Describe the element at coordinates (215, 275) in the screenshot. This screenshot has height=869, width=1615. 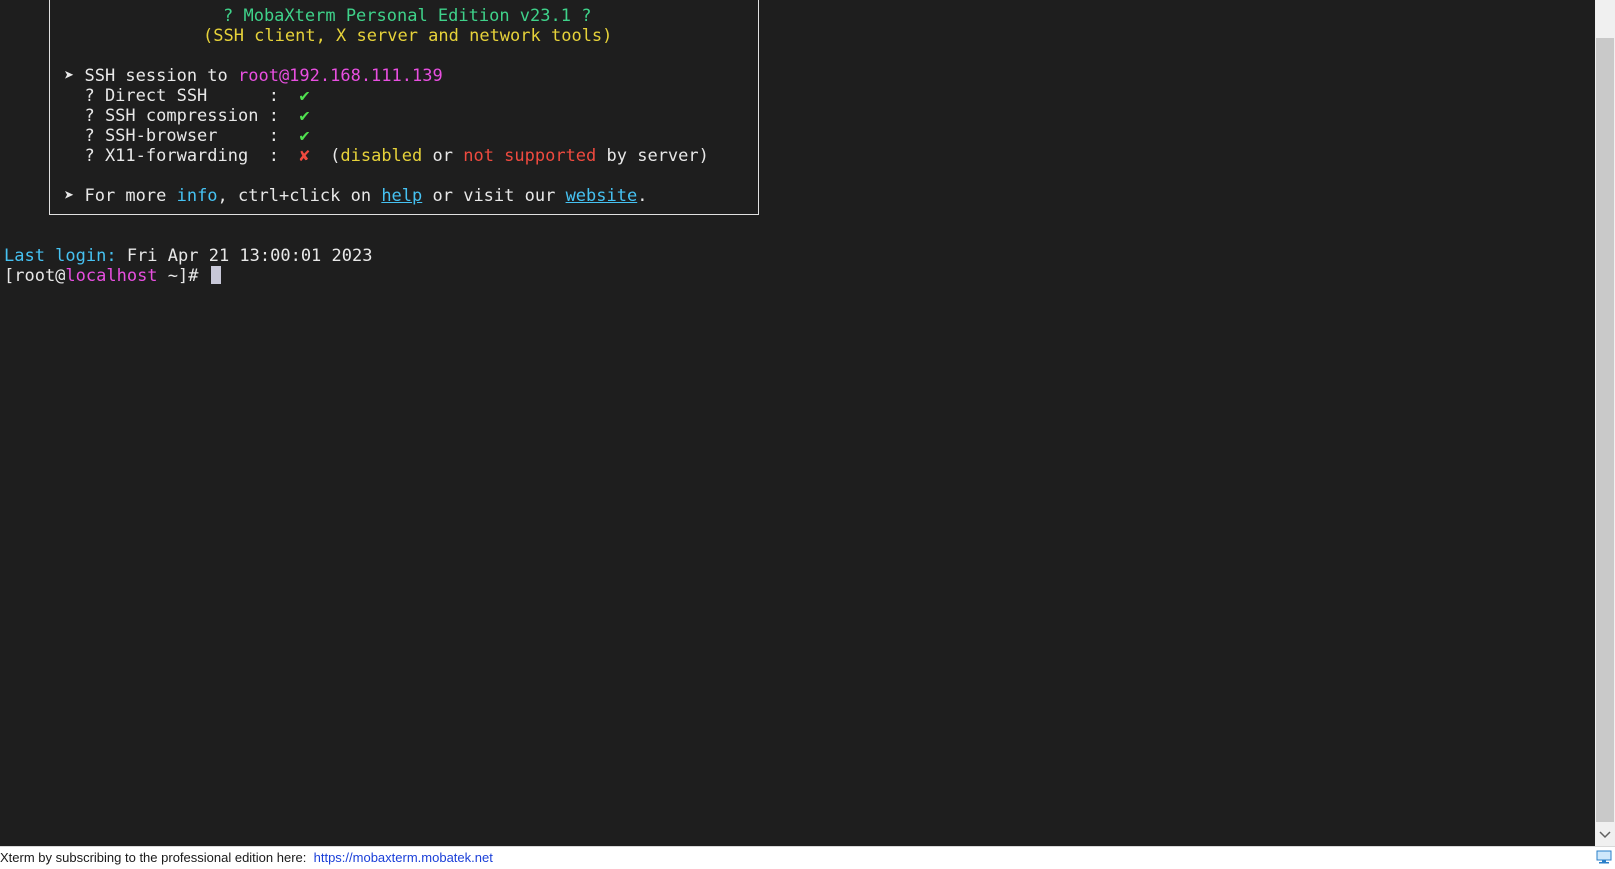
I see `text-cursor` at that location.